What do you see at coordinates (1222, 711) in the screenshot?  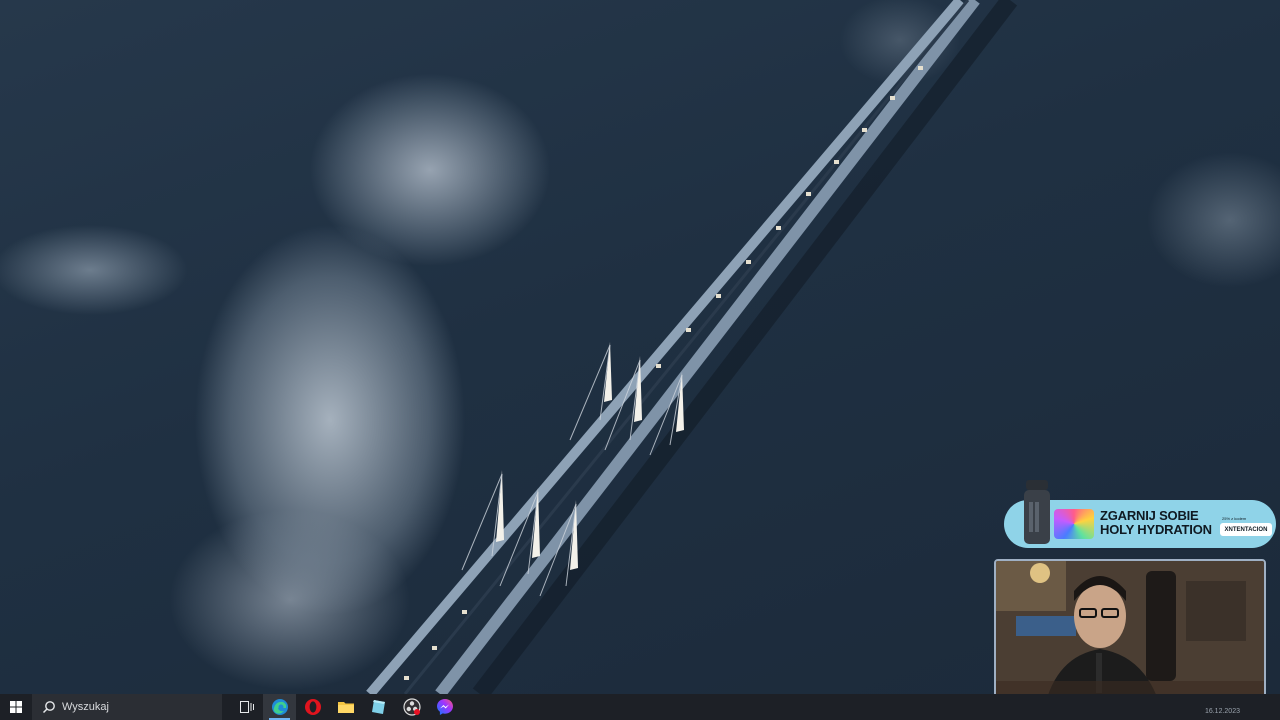 I see `taskbar-clock: 16.12.2023` at bounding box center [1222, 711].